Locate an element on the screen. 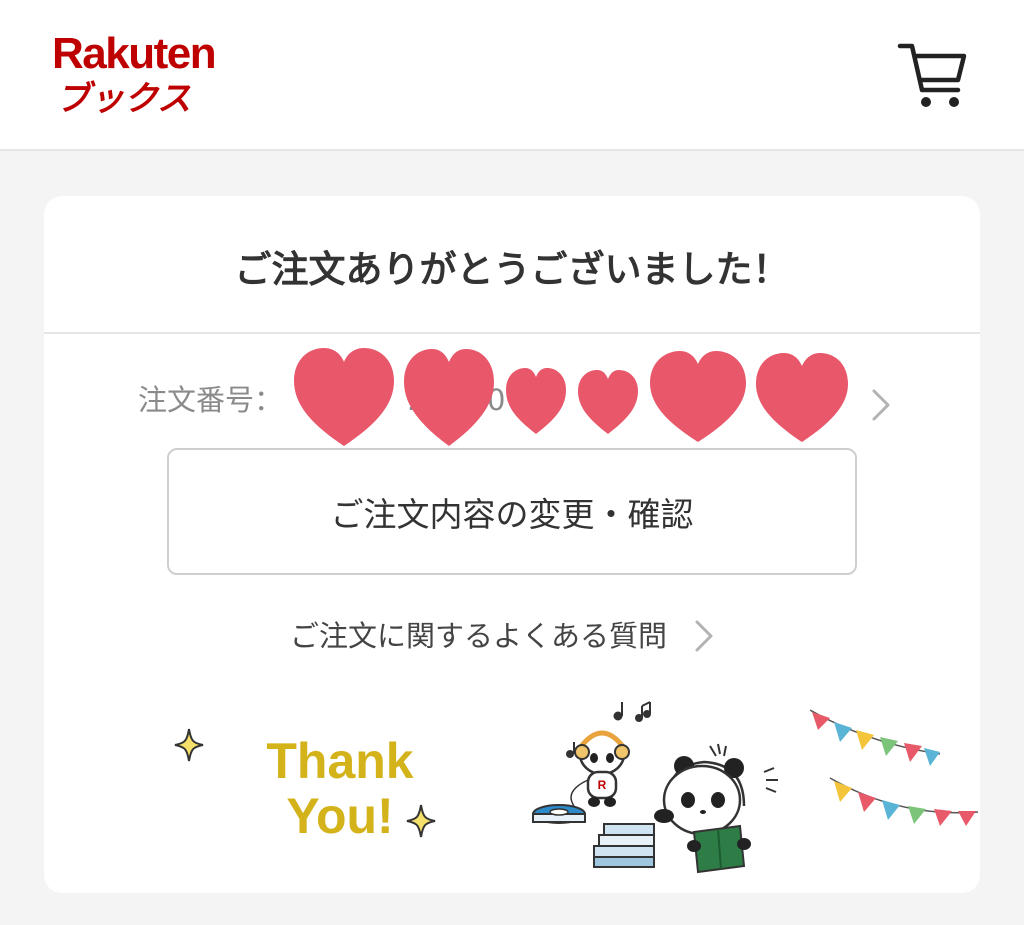  order-number-label: 注文番号： is located at coordinates (211, 400).